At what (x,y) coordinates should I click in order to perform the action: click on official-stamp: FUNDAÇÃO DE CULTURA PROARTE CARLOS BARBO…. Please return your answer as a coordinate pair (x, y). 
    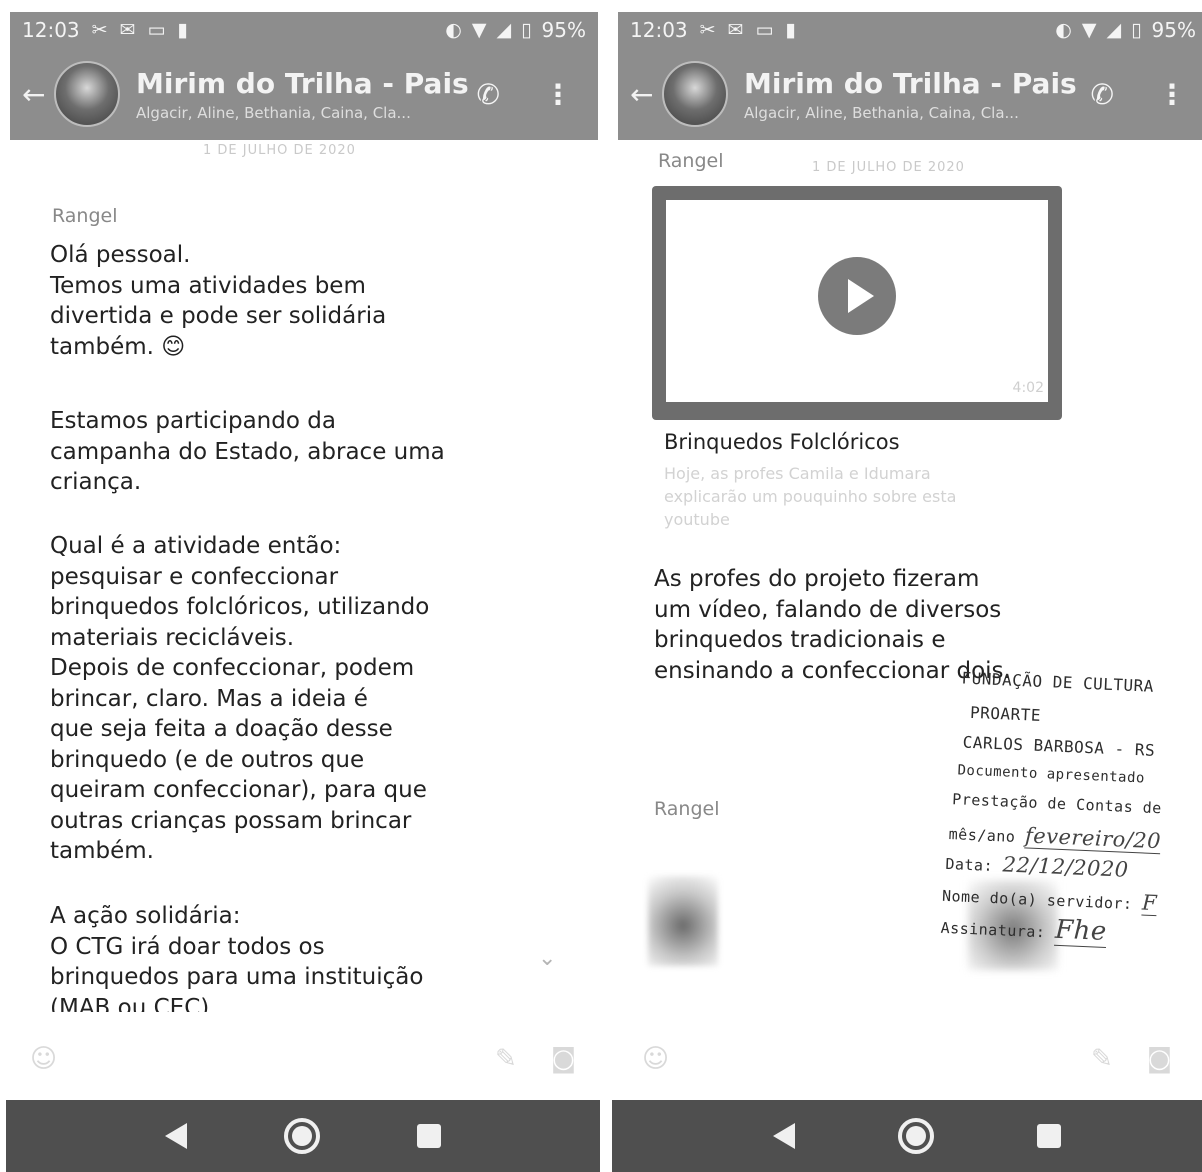
    Looking at the image, I should click on (1070, 823).